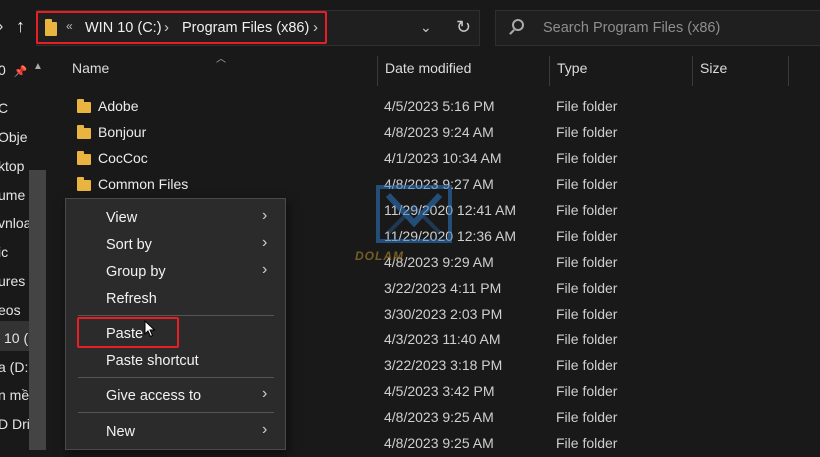 Image resolution: width=820 pixels, height=457 pixels. I want to click on nav-item: eos, so click(10, 310).